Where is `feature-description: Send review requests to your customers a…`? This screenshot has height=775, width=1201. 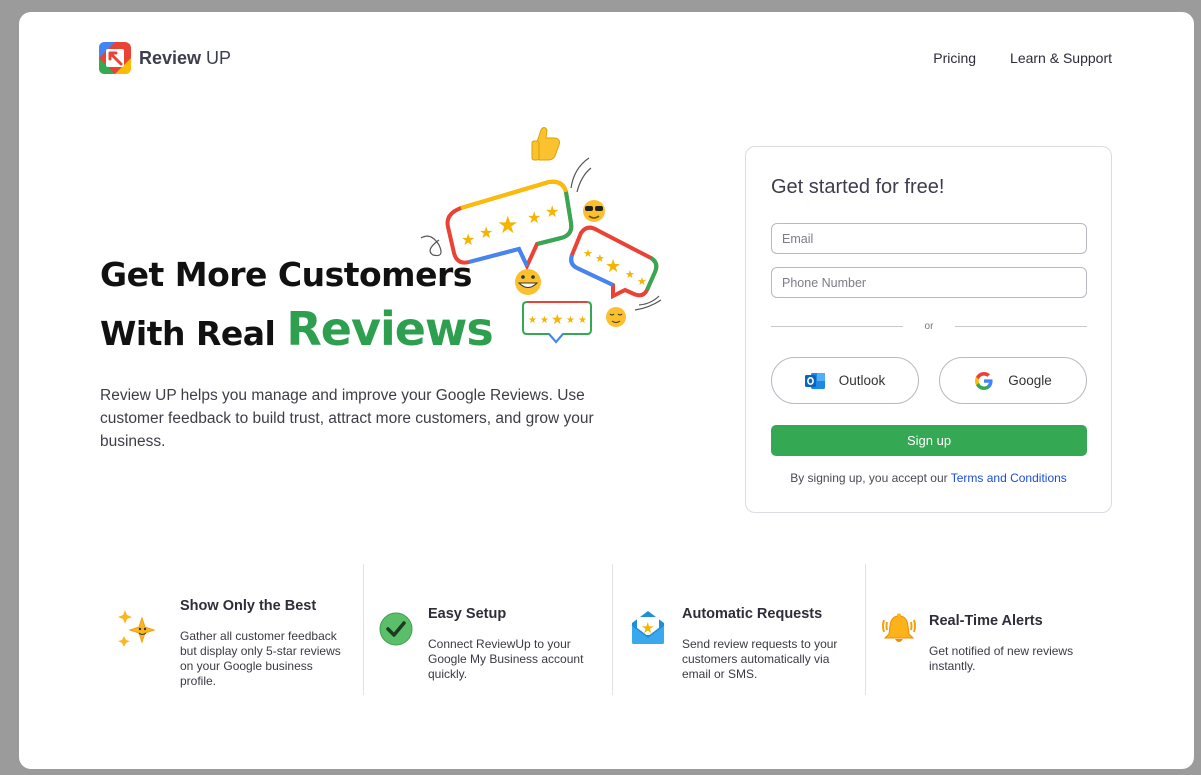
feature-description: Send review requests to your customers a… is located at coordinates (760, 659).